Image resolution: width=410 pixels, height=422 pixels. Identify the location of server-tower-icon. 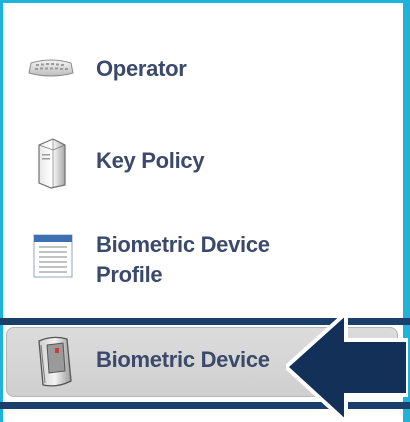
(52, 163).